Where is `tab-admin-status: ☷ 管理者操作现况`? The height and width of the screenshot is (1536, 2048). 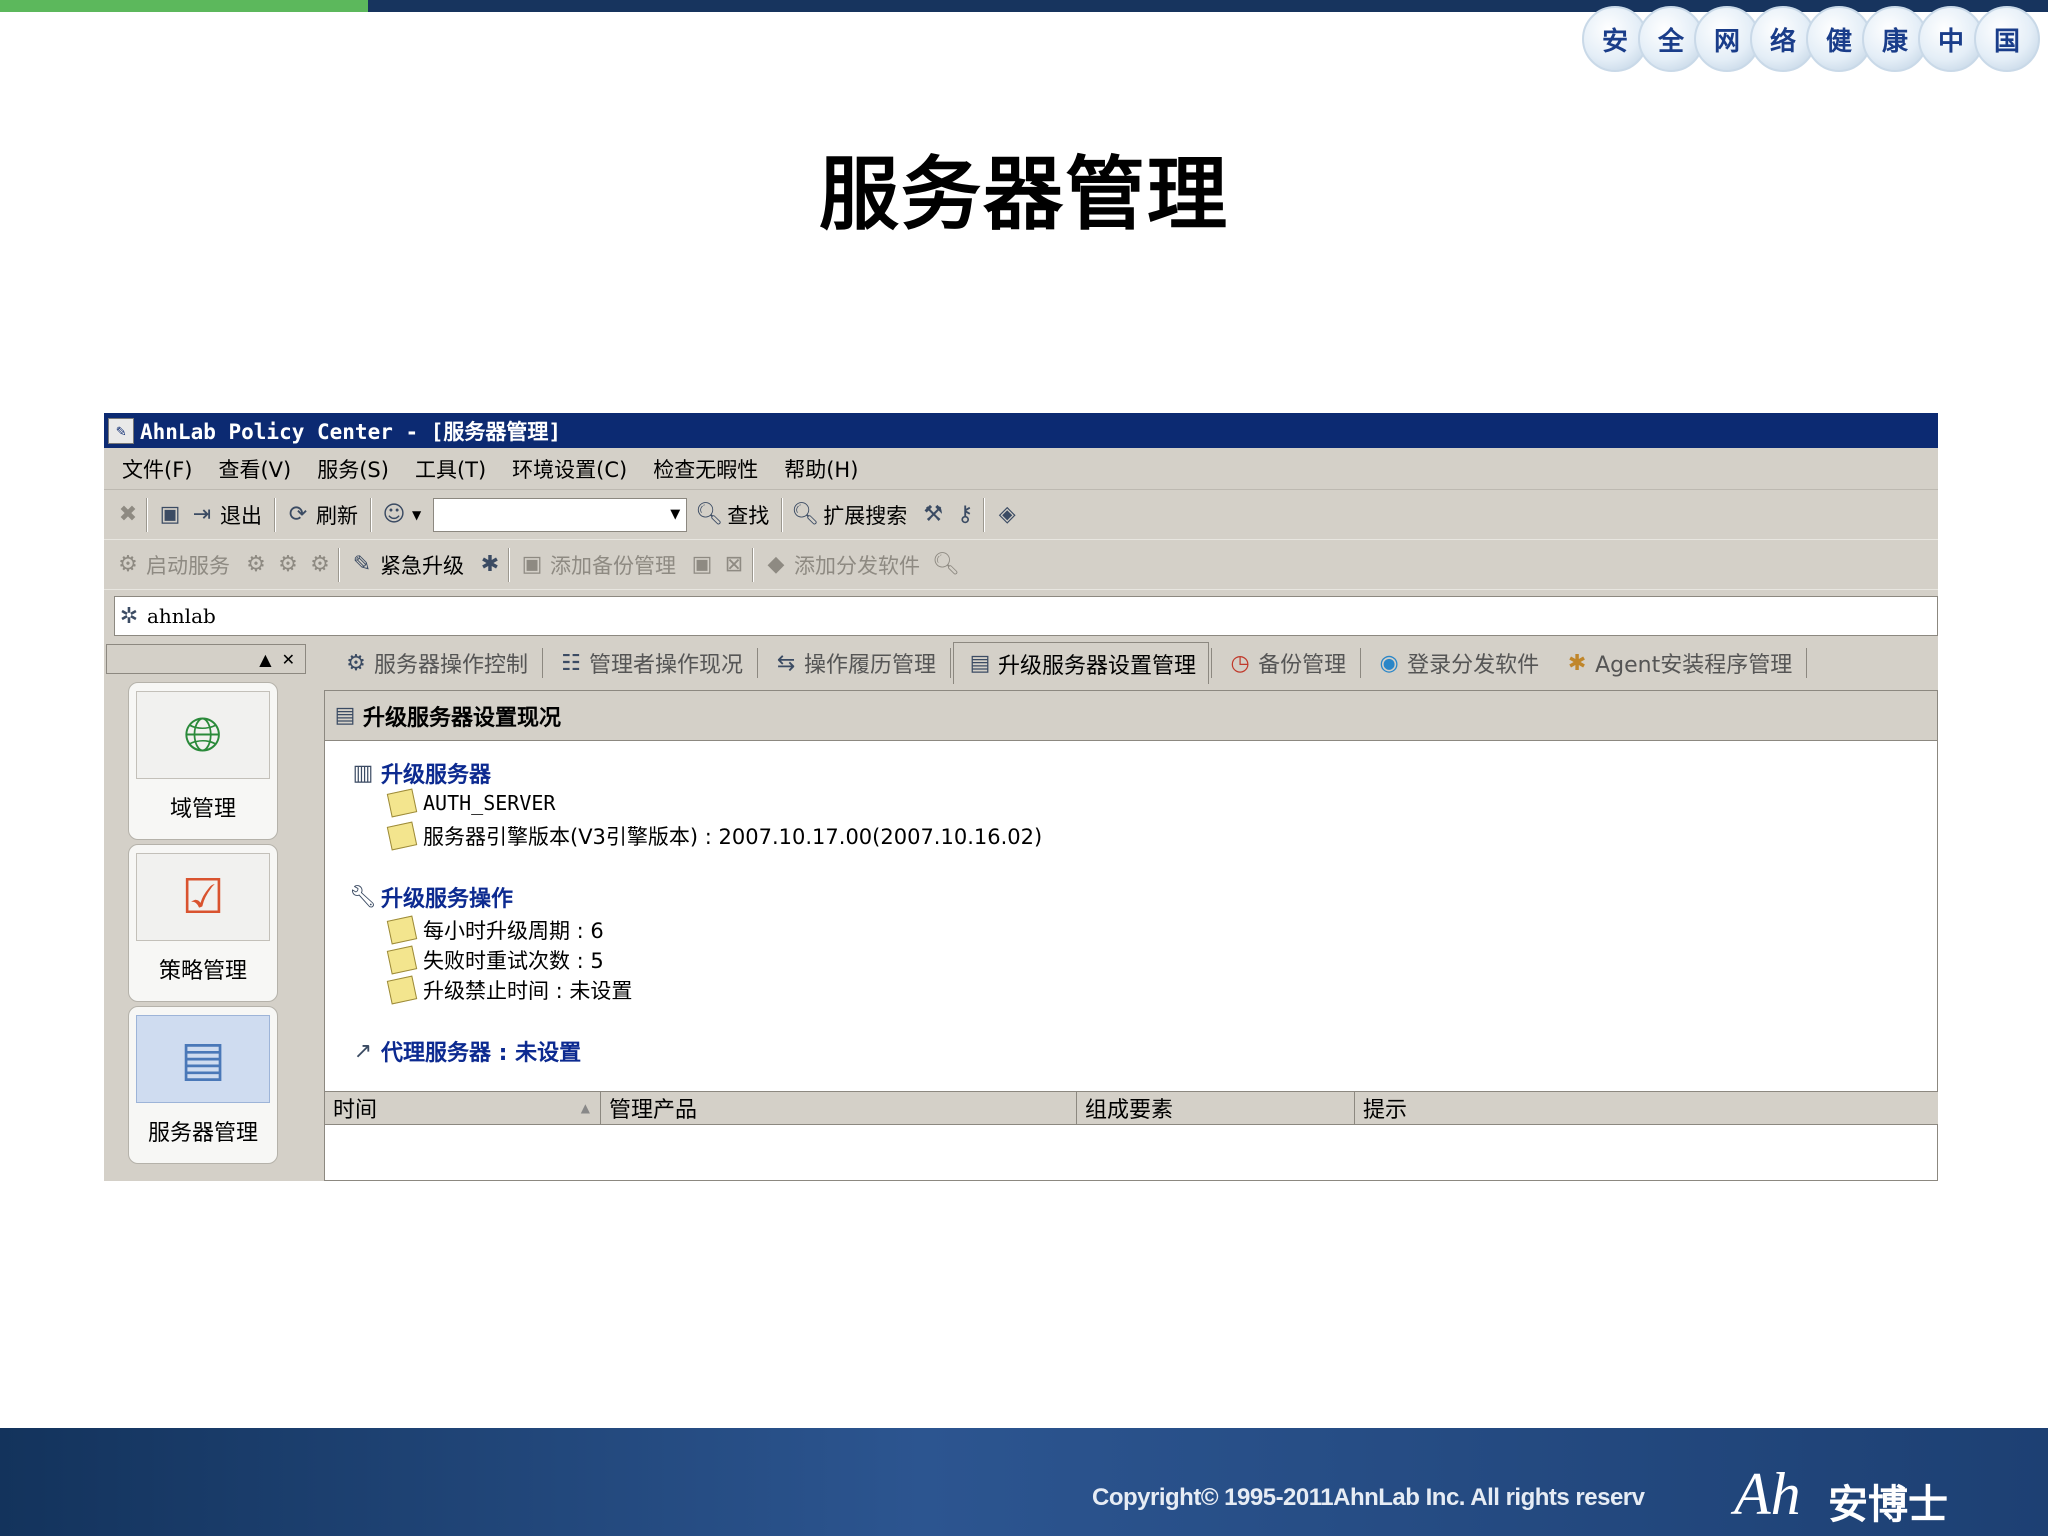 tab-admin-status: ☷ 管理者操作现况 is located at coordinates (650, 663).